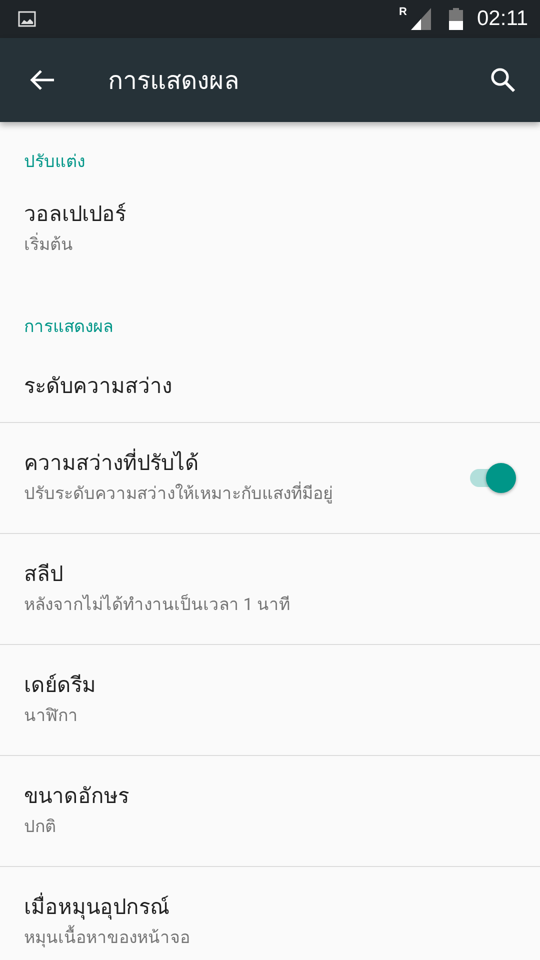  What do you see at coordinates (174, 82) in the screenshot?
I see `screen-title: การแสดงผล` at bounding box center [174, 82].